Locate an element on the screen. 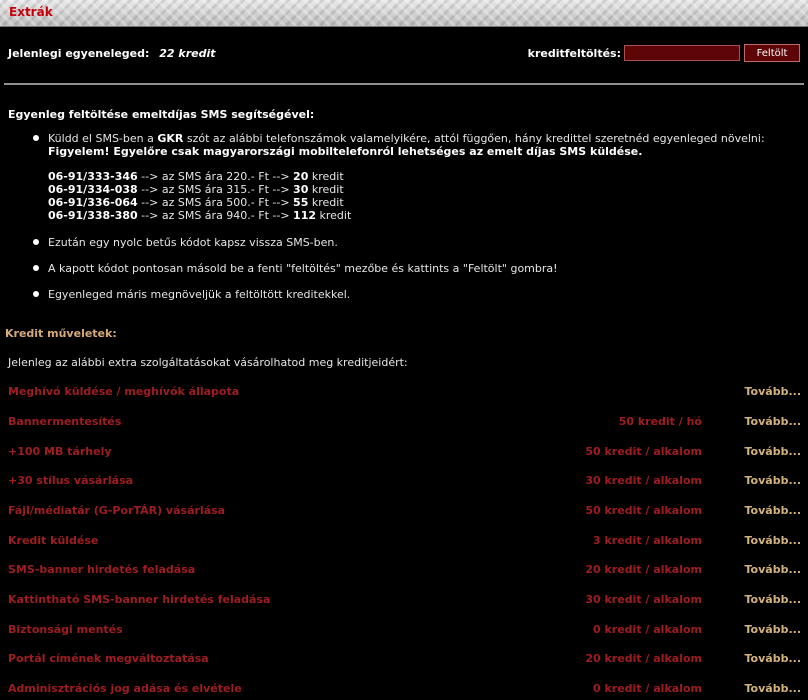  phone-price: --> az SMS ára 940.- Ft --> is located at coordinates (215, 215).